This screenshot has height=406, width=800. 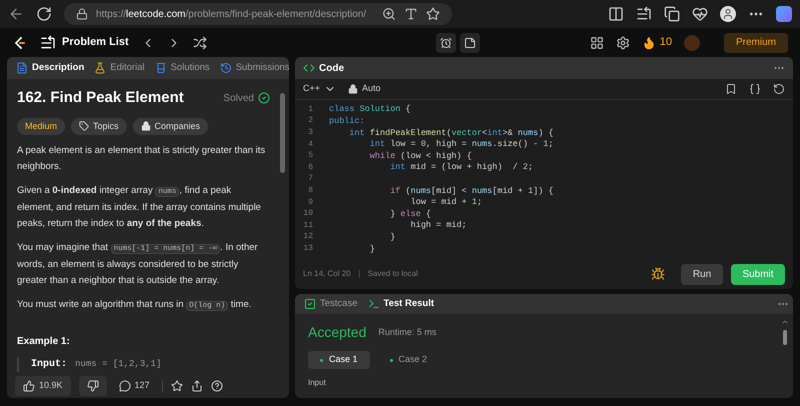 What do you see at coordinates (409, 360) in the screenshot?
I see `case-tab: Case 2` at bounding box center [409, 360].